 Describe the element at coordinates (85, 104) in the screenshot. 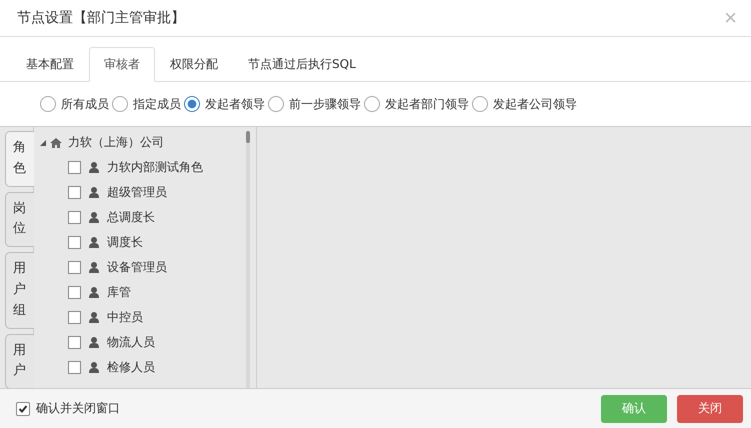

I see `radio-label: 所有成员` at that location.